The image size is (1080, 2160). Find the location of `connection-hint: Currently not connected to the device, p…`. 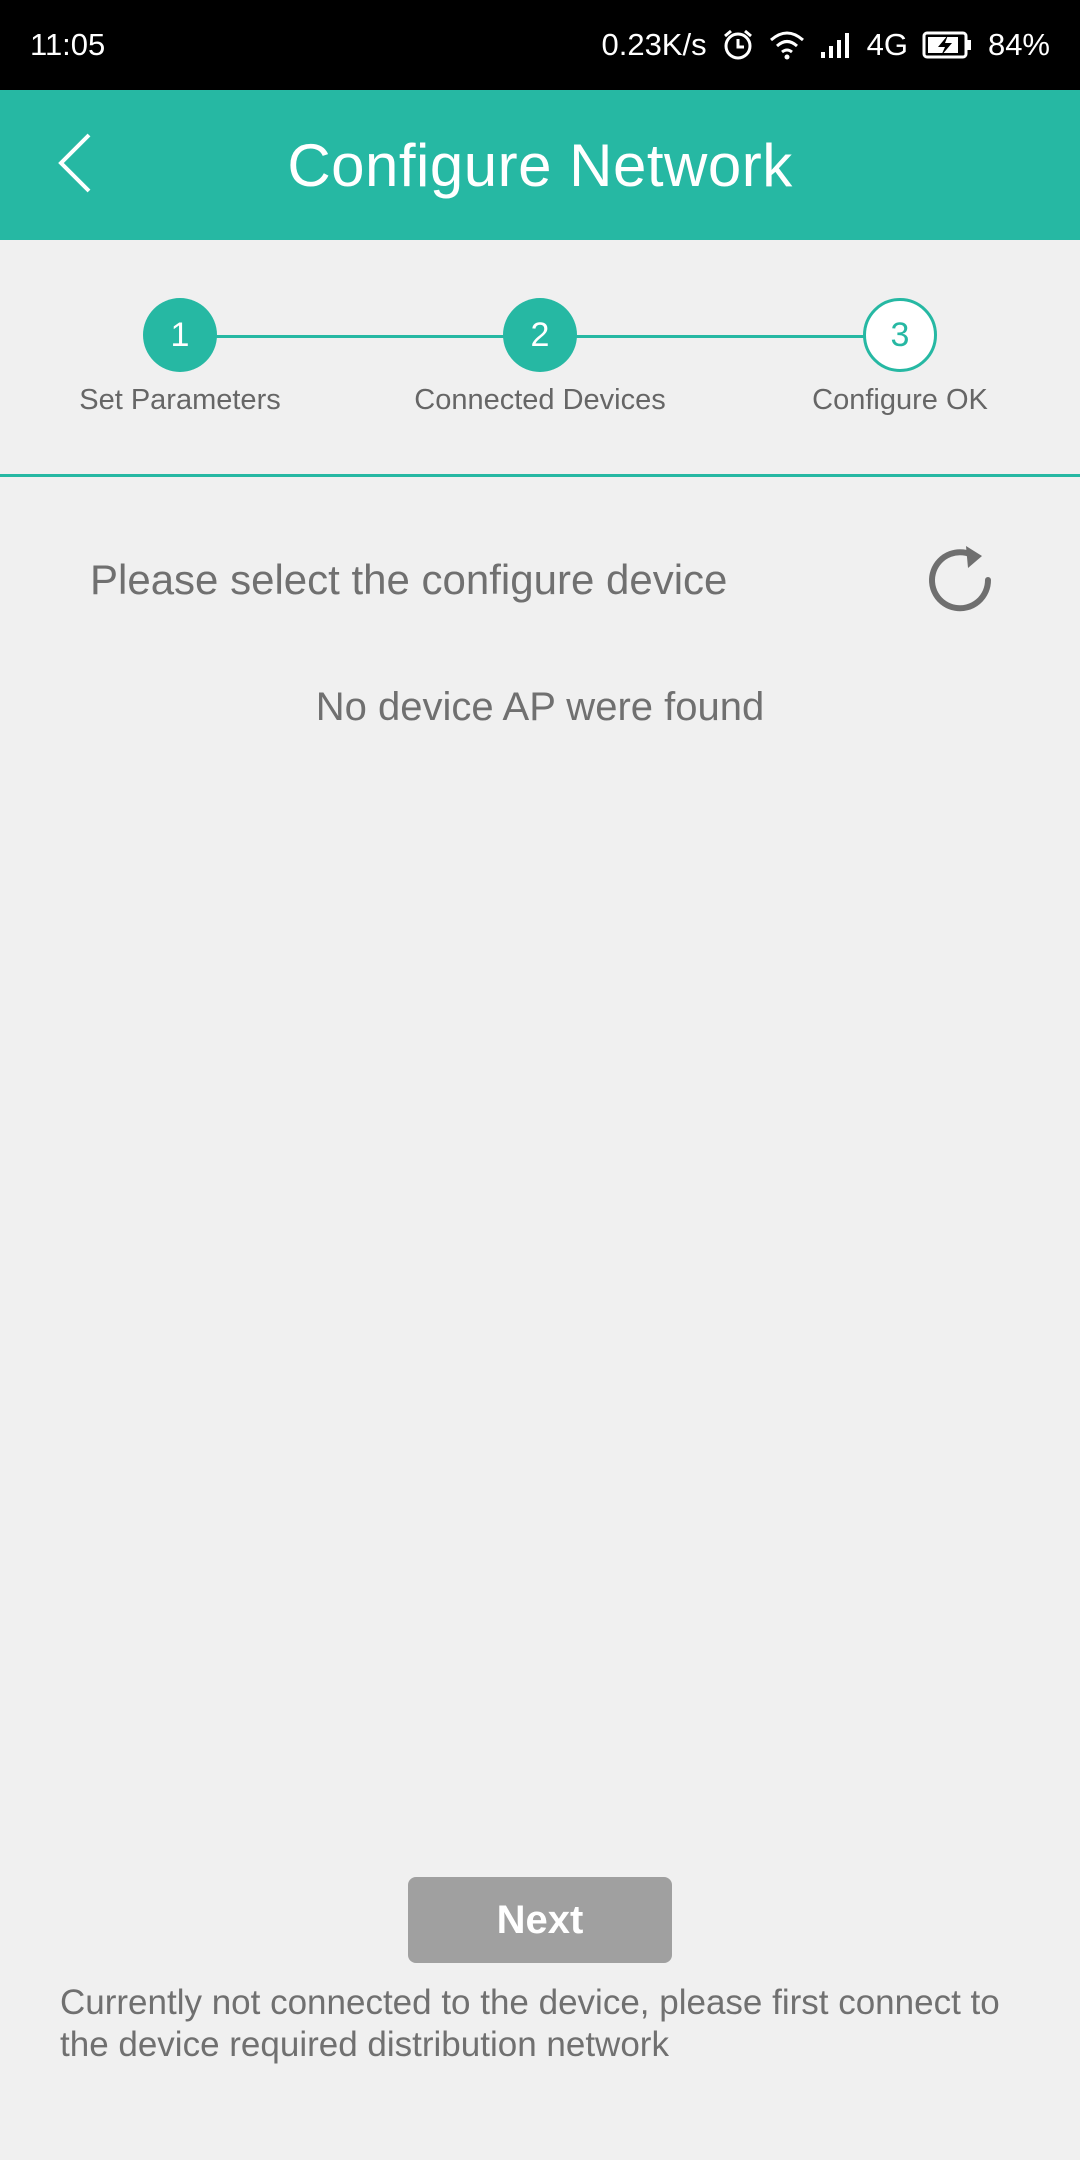

connection-hint: Currently not connected to the device, p… is located at coordinates (530, 2023).